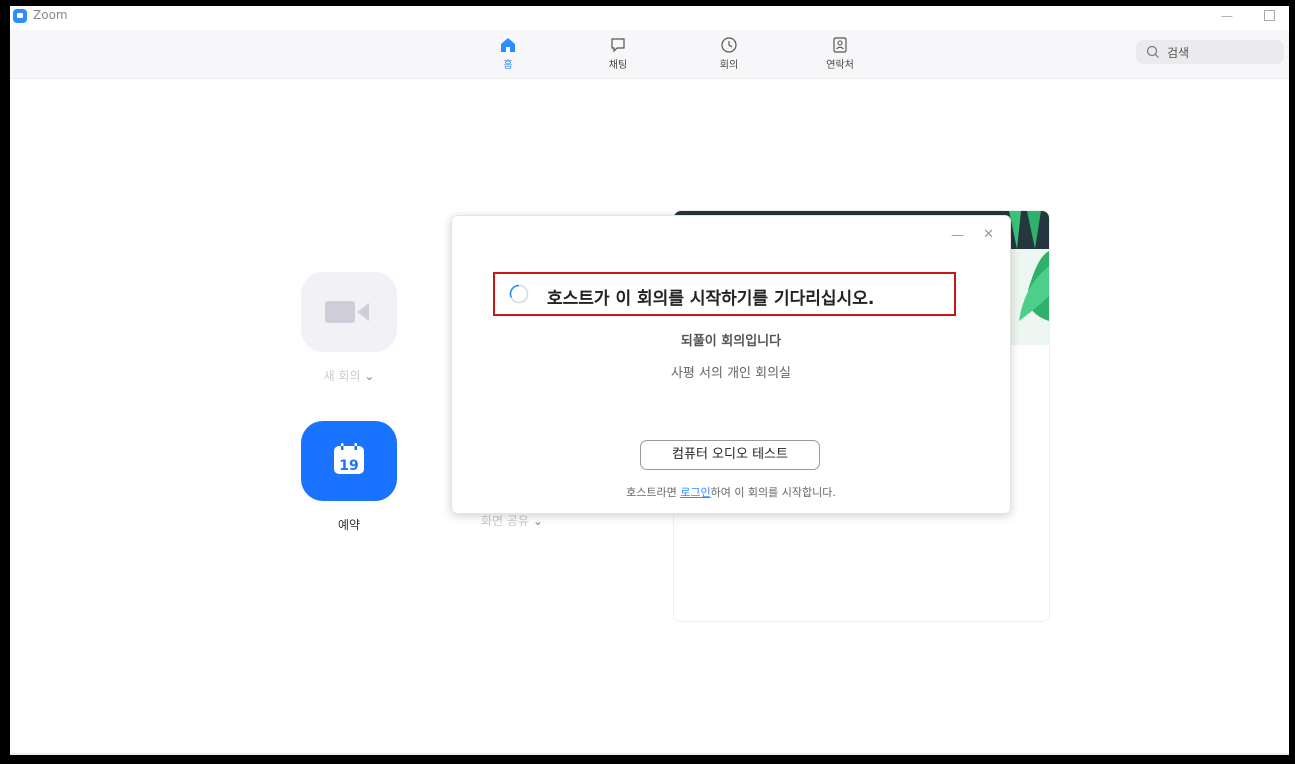  Describe the element at coordinates (349, 466) in the screenshot. I see `calendar-day: 19` at that location.